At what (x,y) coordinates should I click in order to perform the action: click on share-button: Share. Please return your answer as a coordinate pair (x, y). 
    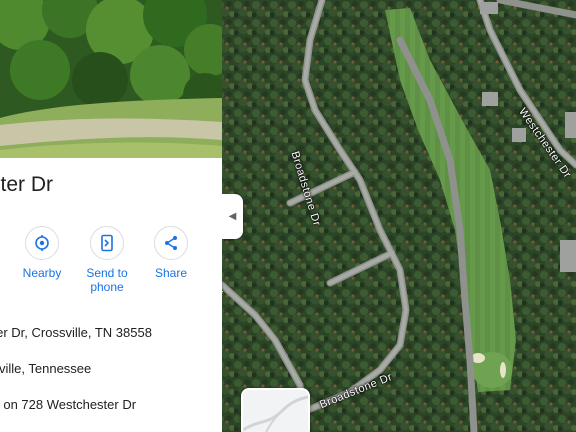
    Looking at the image, I should click on (171, 253).